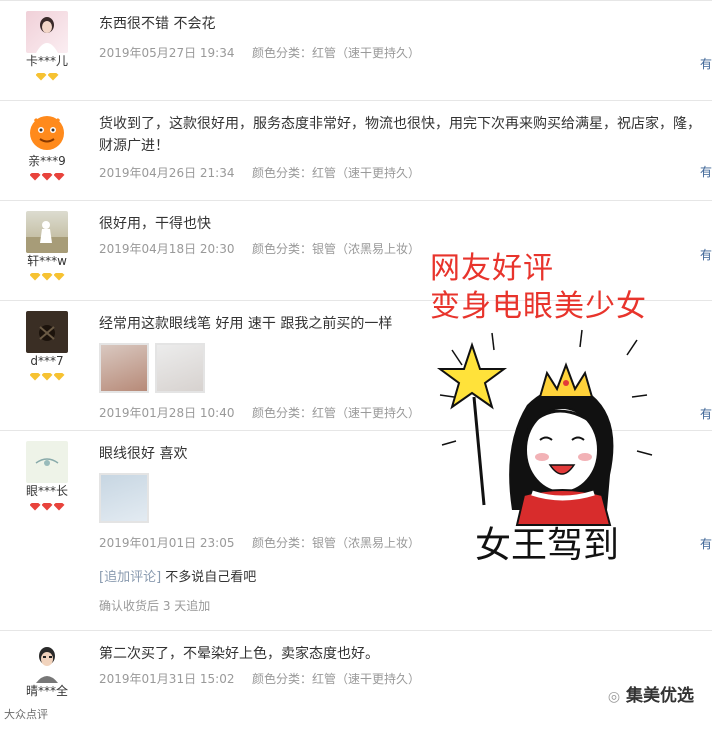 This screenshot has height=730, width=712. I want to click on user-block: 亲***9, so click(47, 146).